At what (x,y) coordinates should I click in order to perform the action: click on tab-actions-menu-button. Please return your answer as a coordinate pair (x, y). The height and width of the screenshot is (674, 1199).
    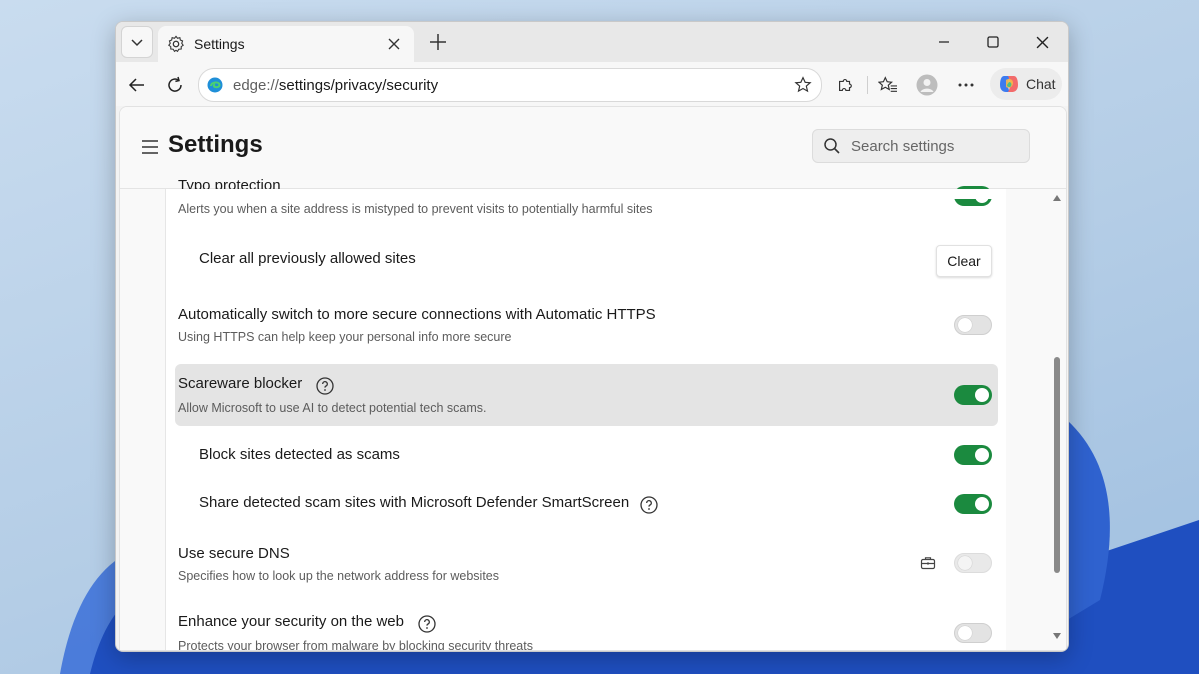
    Looking at the image, I should click on (137, 42).